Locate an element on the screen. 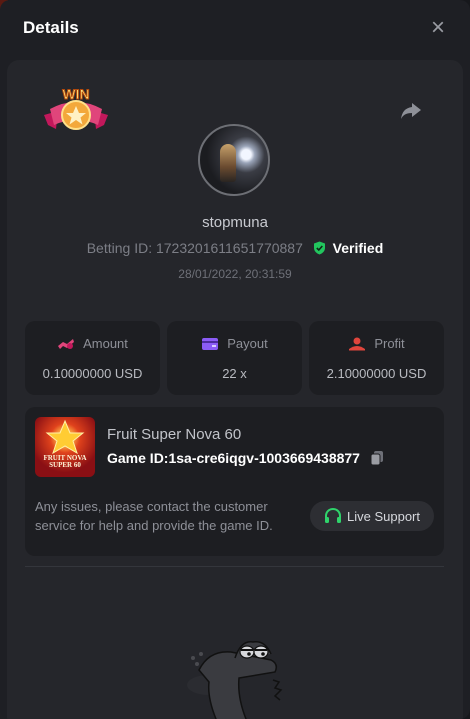 Image resolution: width=470 pixels, height=719 pixels. bet-datetime: 28/01/2022, 20:31:59 is located at coordinates (235, 274).